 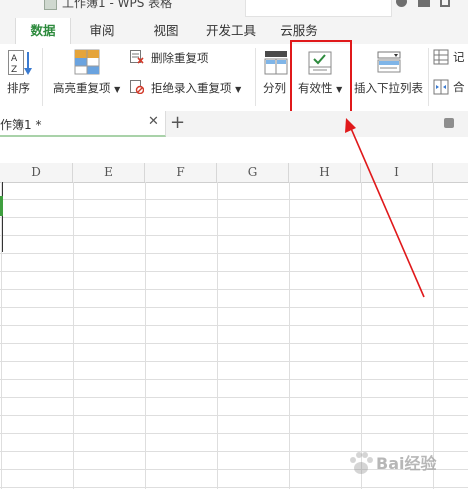 What do you see at coordinates (191, 88) in the screenshot?
I see `reject-duplicates-label: 拒绝录入重复项` at bounding box center [191, 88].